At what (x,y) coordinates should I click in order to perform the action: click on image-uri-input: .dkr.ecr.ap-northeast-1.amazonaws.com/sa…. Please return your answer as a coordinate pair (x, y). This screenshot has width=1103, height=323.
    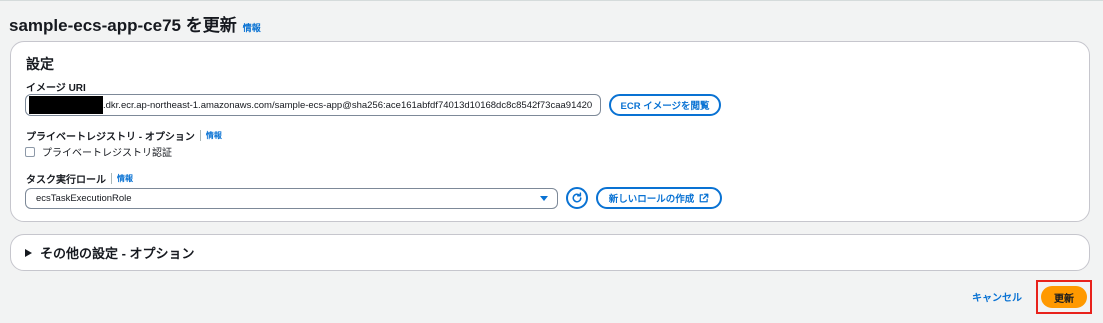
    Looking at the image, I should click on (313, 105).